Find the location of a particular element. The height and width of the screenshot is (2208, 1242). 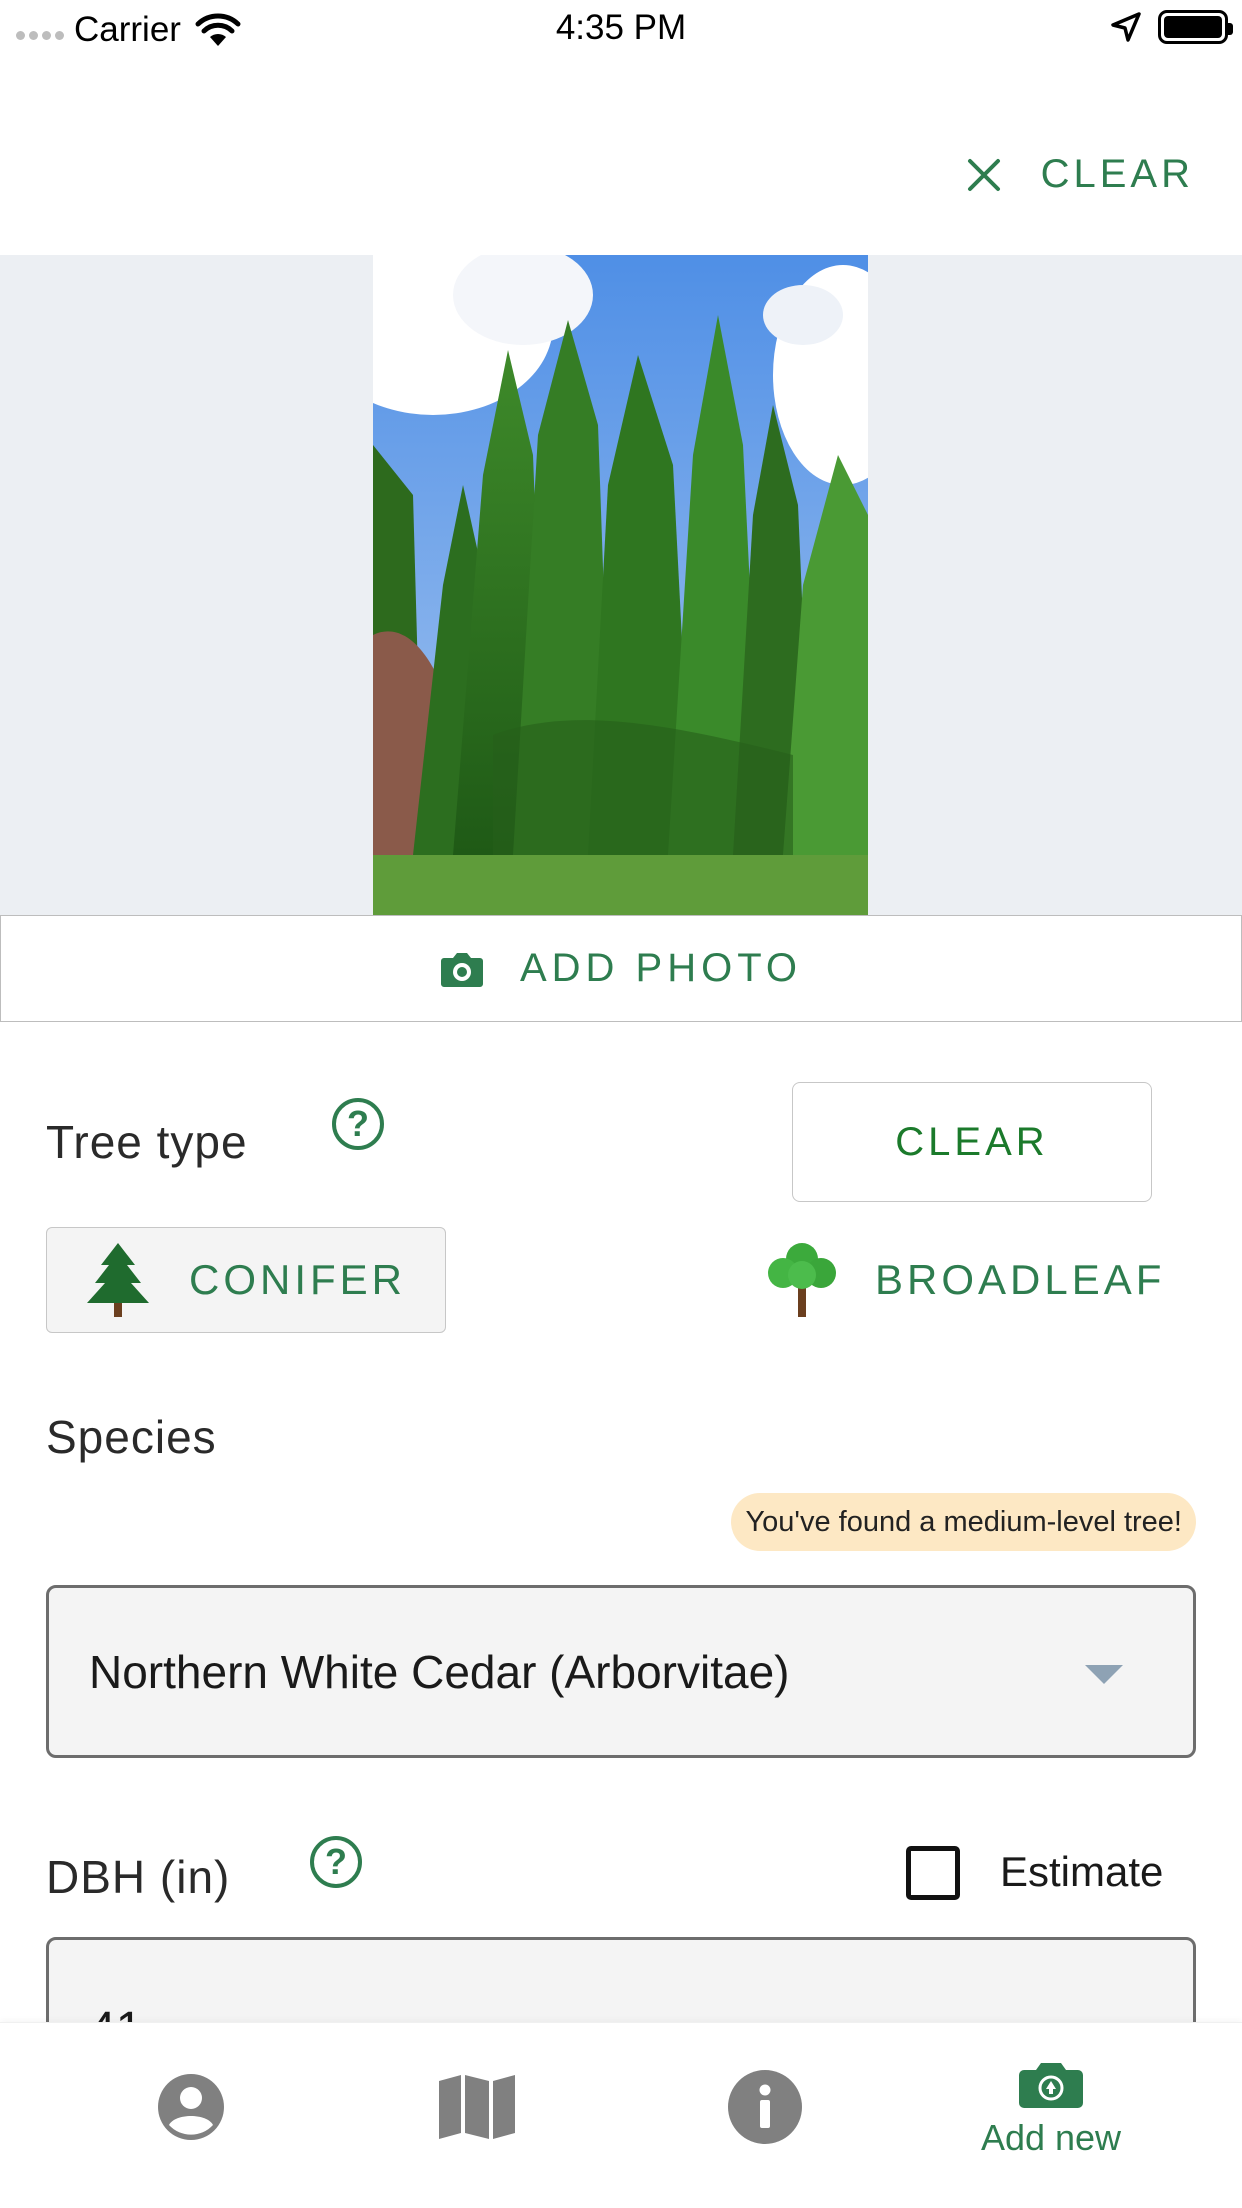

close-icon is located at coordinates (983, 174).